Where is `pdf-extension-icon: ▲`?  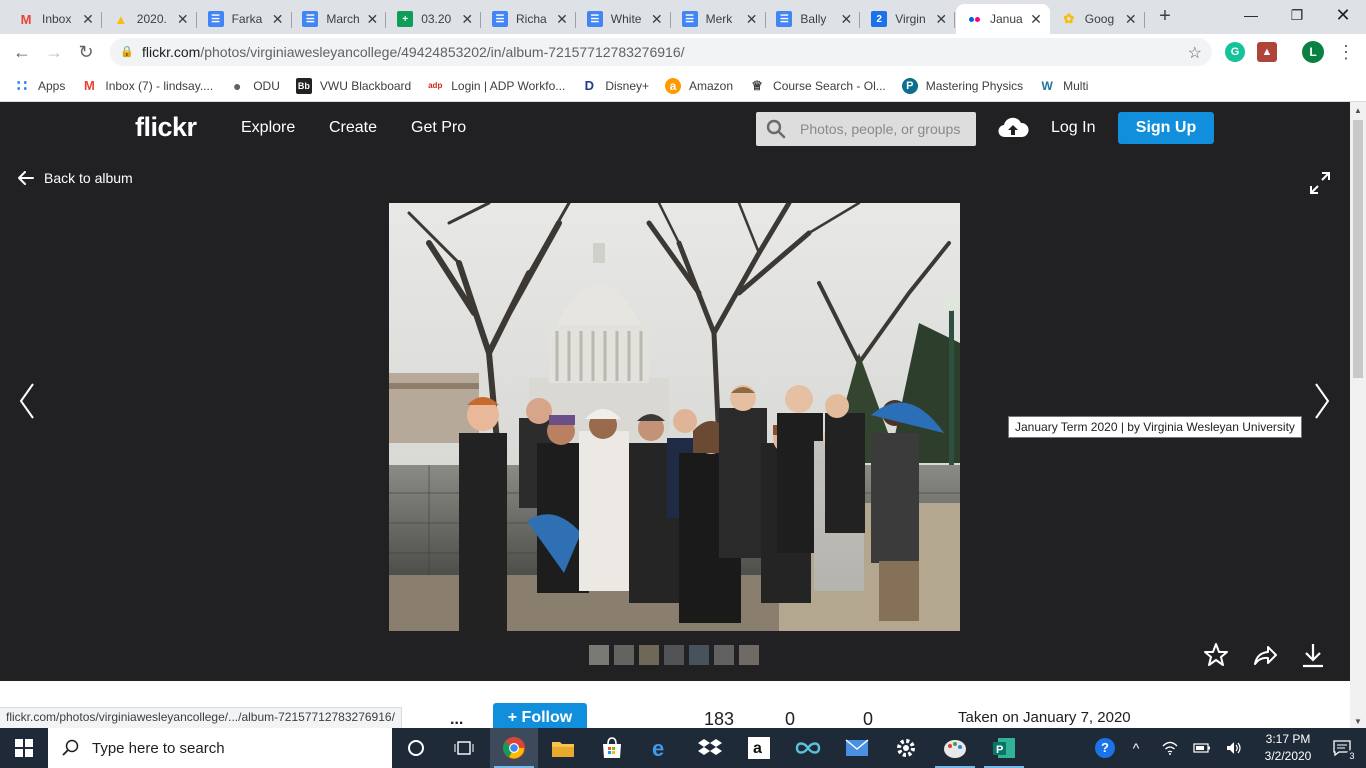 pdf-extension-icon: ▲ is located at coordinates (1267, 52).